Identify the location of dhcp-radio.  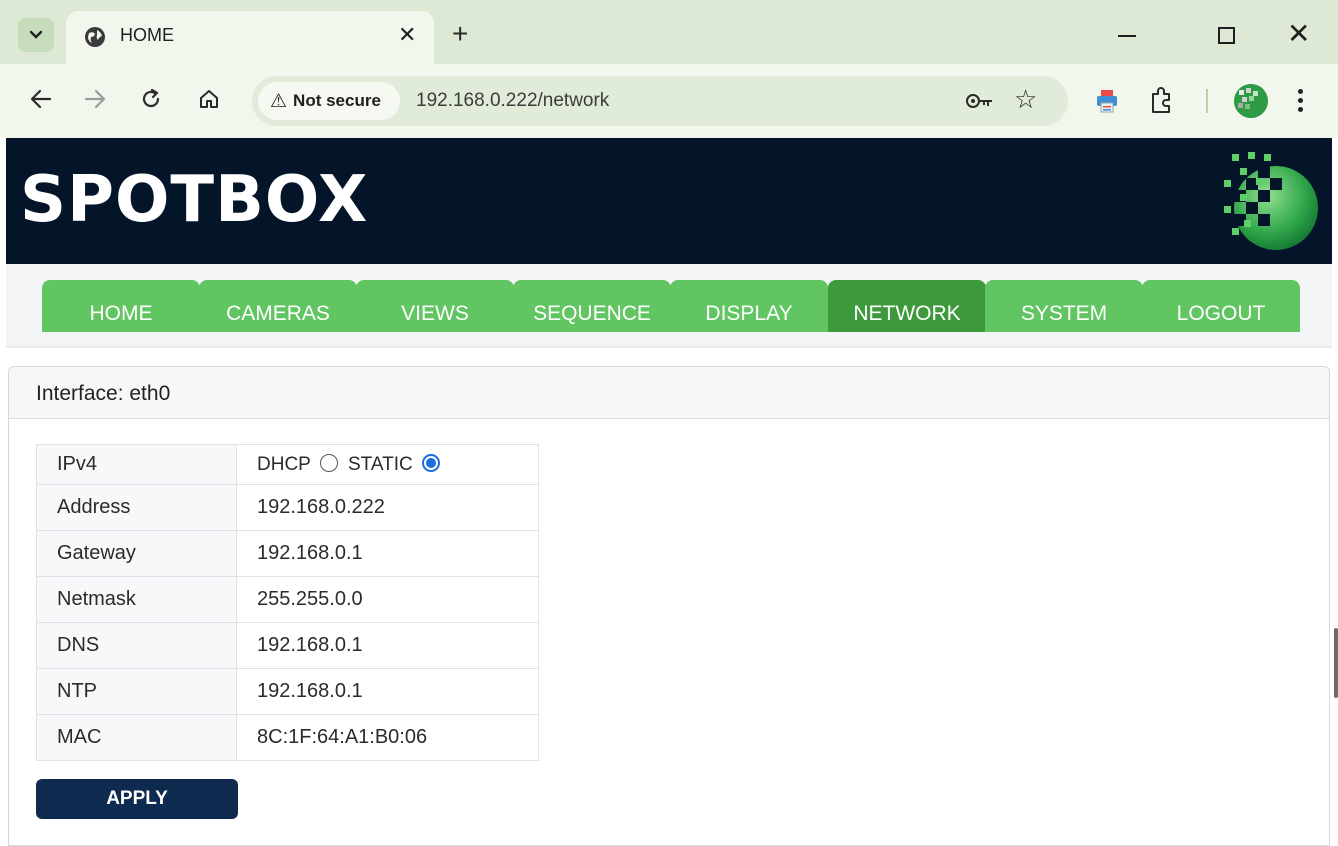
(329, 463).